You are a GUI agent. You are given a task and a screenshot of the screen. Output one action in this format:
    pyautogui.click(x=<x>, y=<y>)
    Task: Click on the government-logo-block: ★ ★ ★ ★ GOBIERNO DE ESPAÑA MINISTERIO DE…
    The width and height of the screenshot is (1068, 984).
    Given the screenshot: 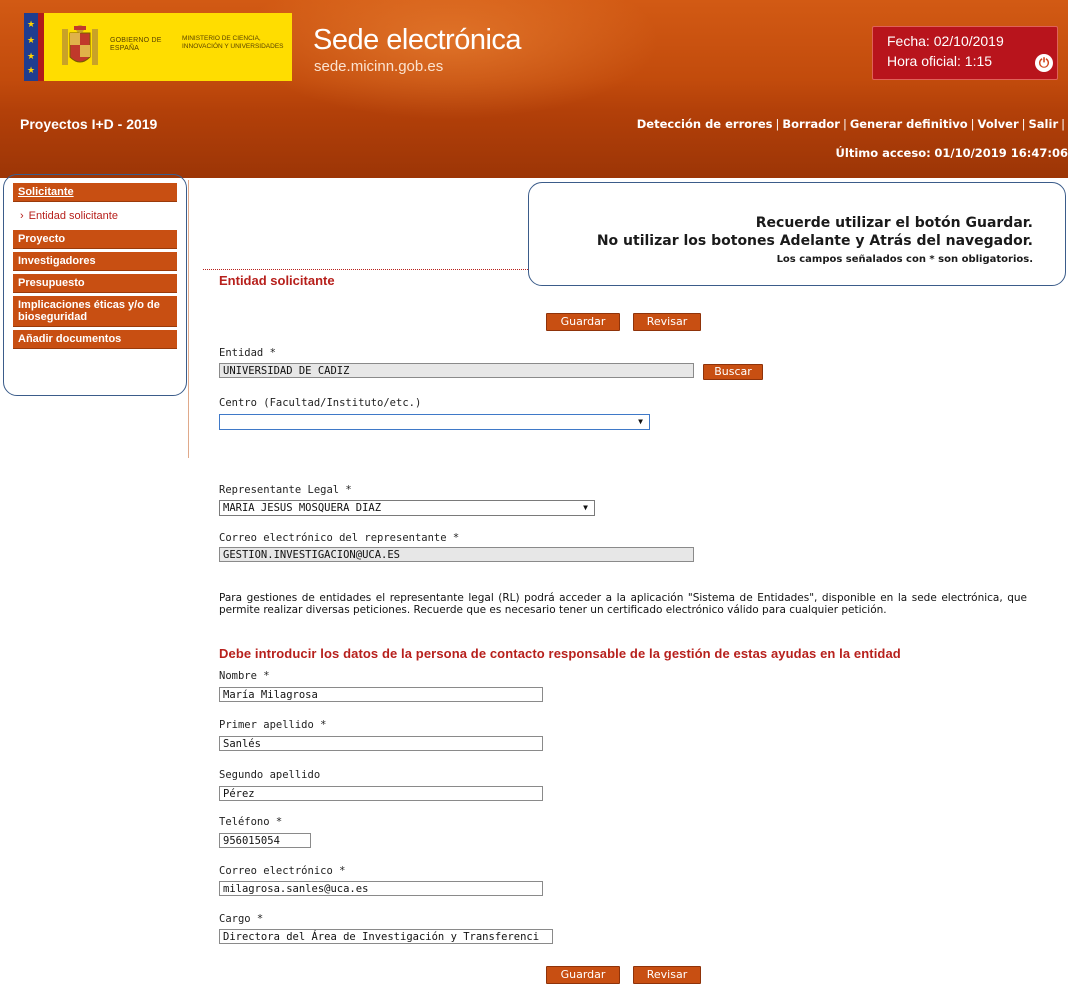 What is the action you would take?
    pyautogui.click(x=158, y=47)
    